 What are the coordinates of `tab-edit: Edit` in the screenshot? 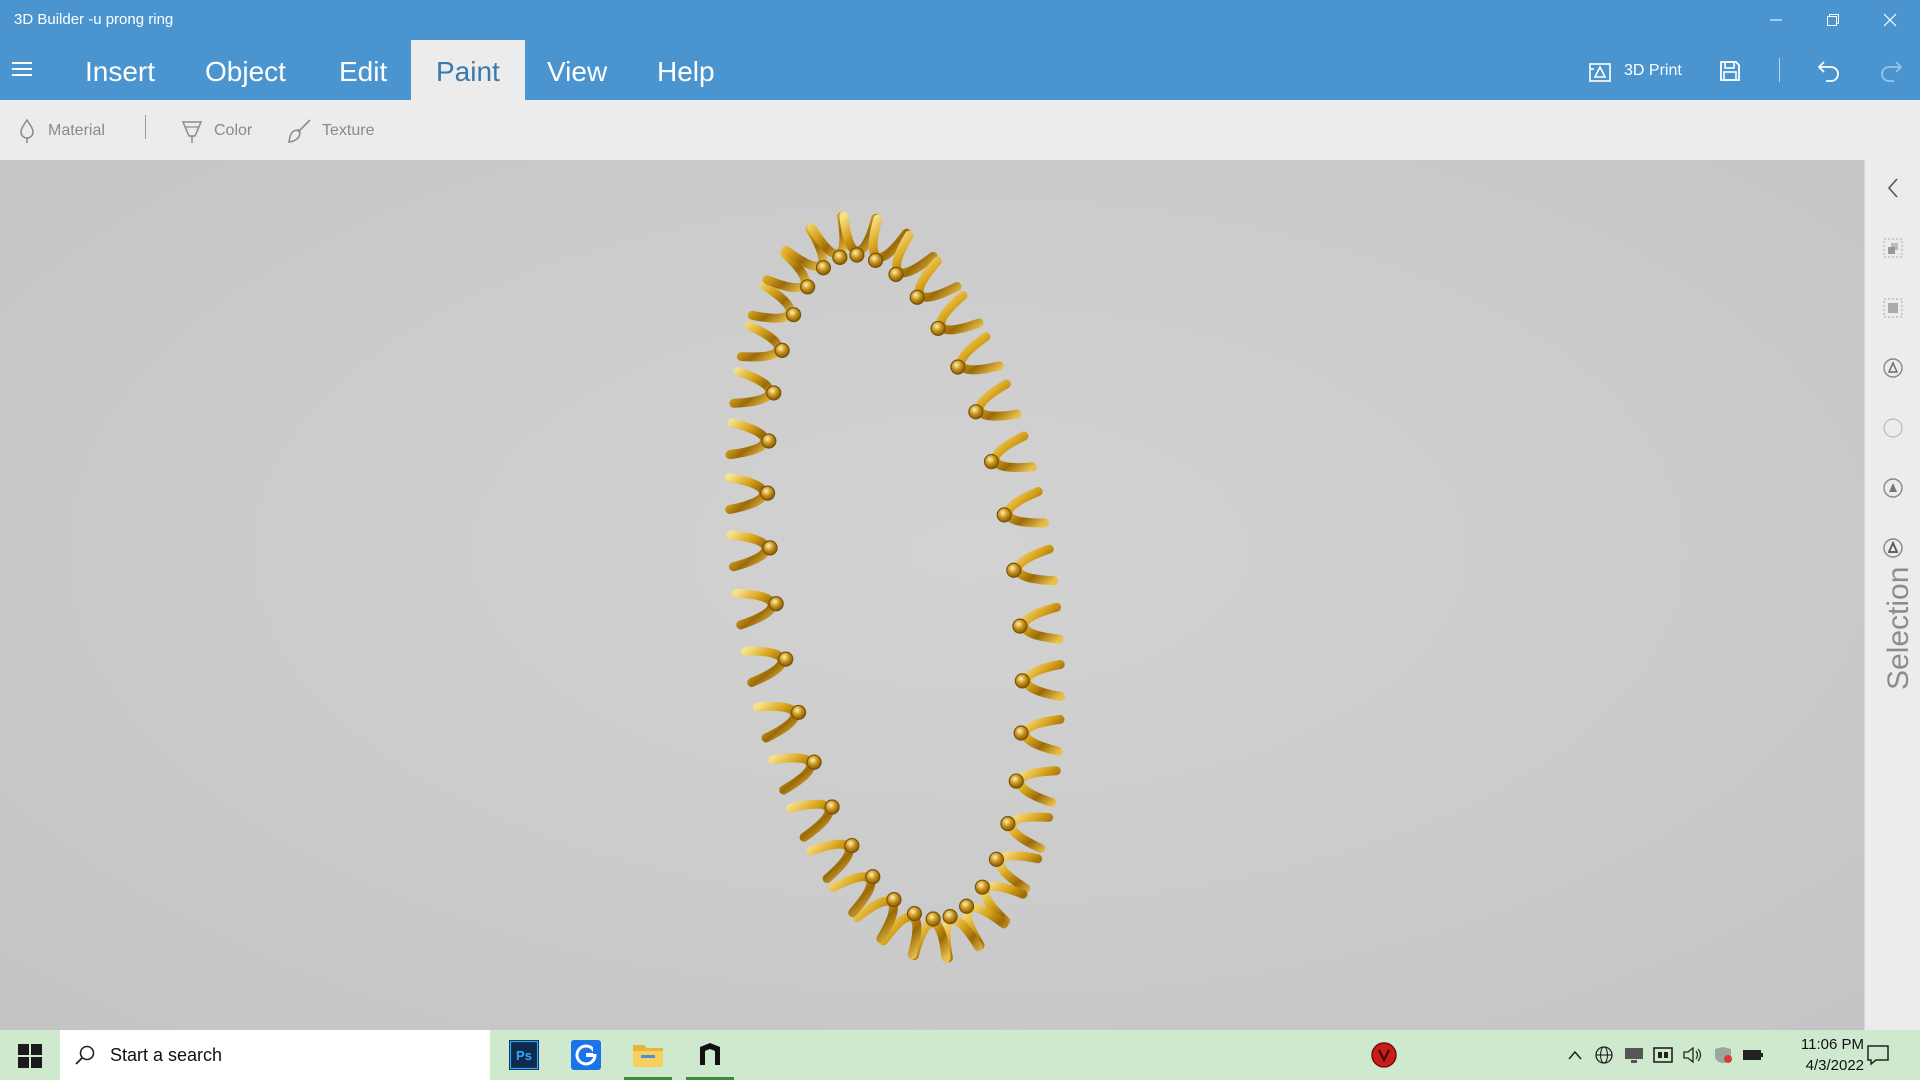 It's located at (363, 70).